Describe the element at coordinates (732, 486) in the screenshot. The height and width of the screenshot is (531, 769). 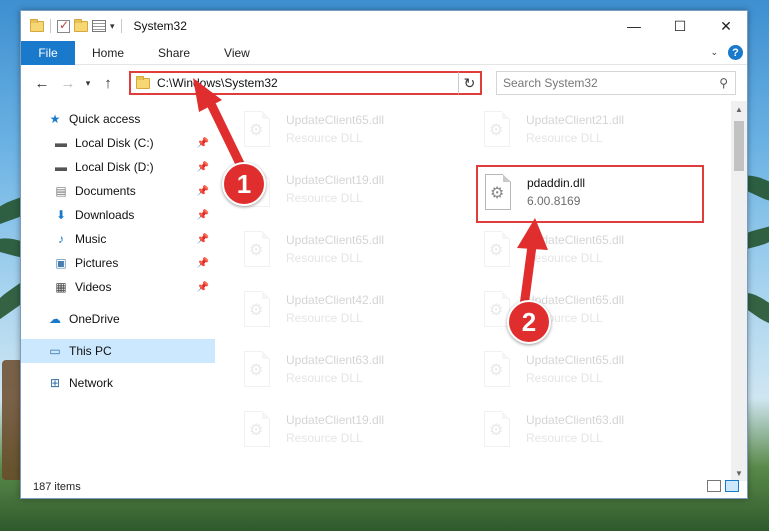
I see `tiles-view-icon` at that location.